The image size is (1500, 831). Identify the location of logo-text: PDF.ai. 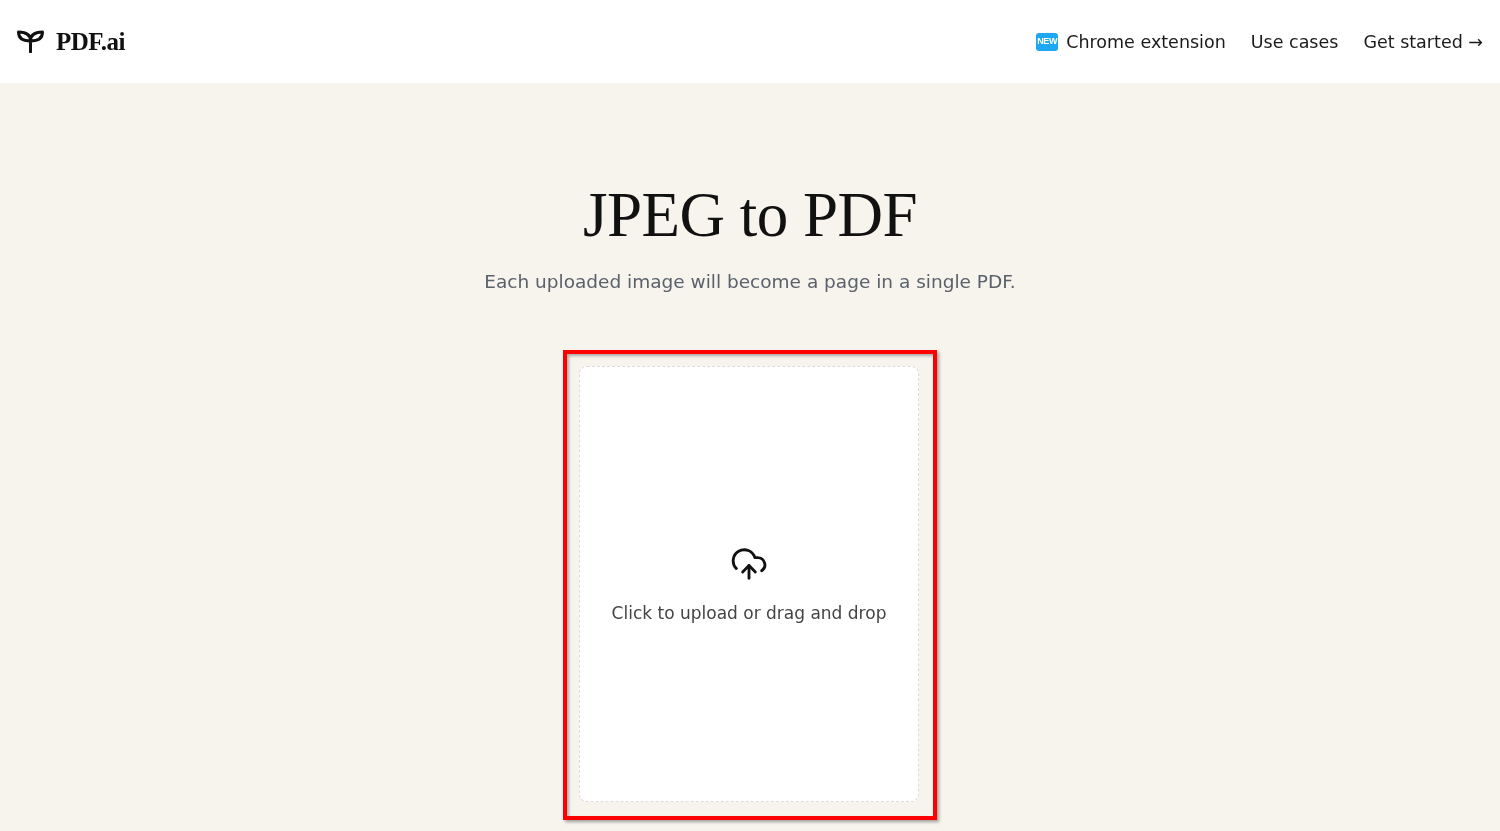
(90, 41).